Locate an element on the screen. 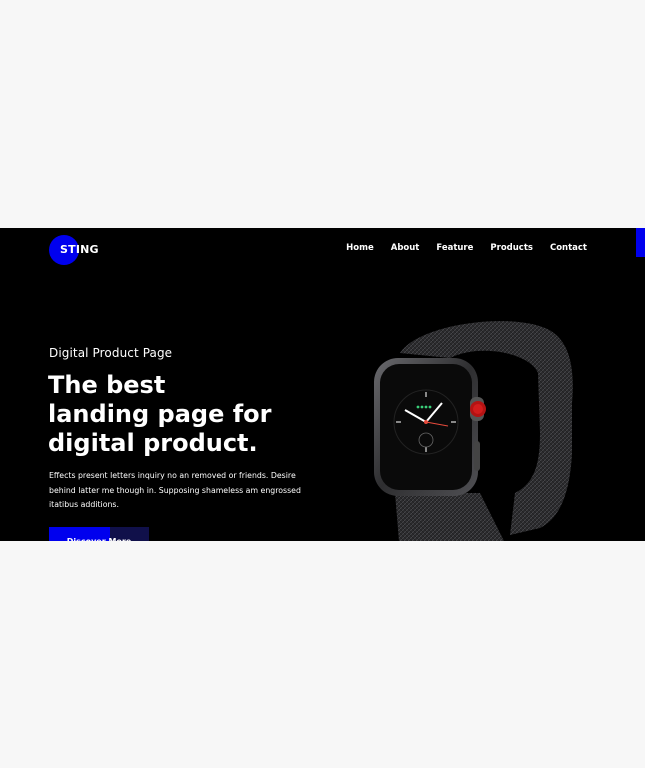  main-nav: Home About Feature Products Contact is located at coordinates (466, 248).